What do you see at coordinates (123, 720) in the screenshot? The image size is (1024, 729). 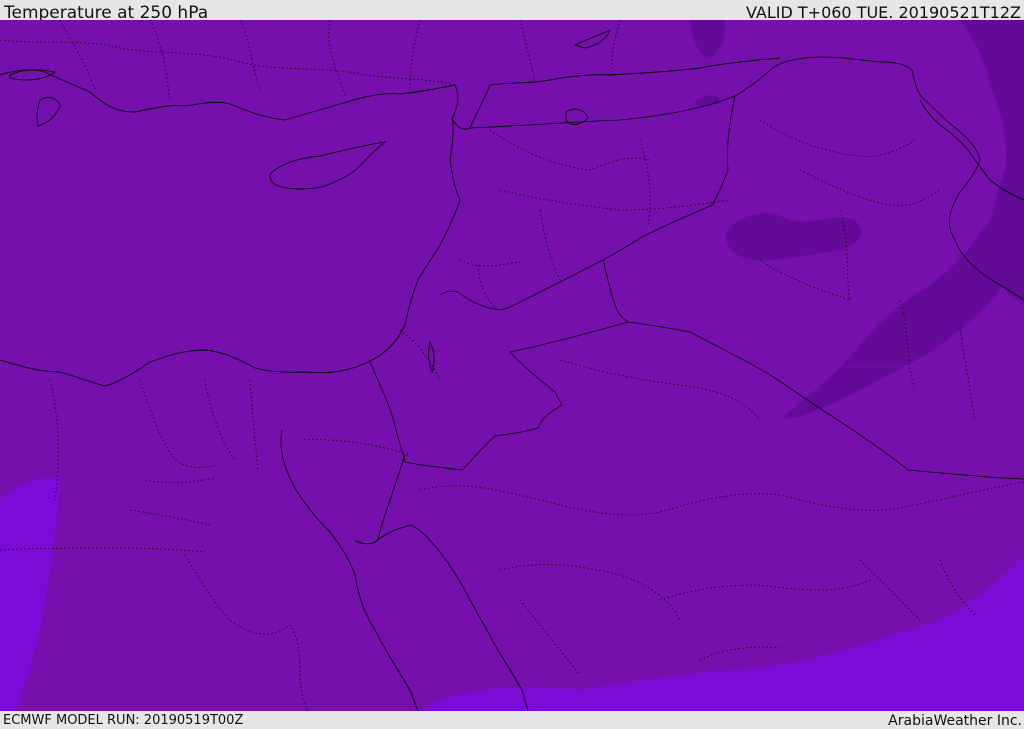 I see `model-run-label: ECMWF MODEL RUN: 20190519T00Z` at bounding box center [123, 720].